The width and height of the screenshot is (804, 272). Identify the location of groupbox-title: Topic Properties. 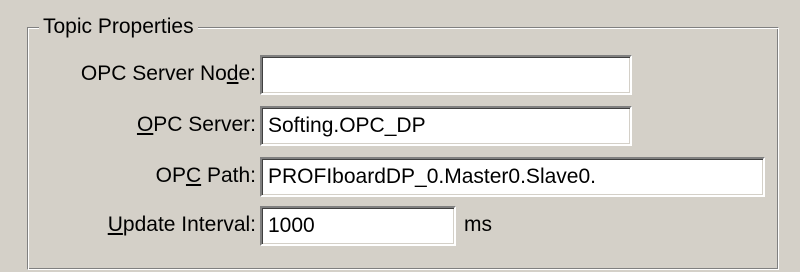
(118, 27).